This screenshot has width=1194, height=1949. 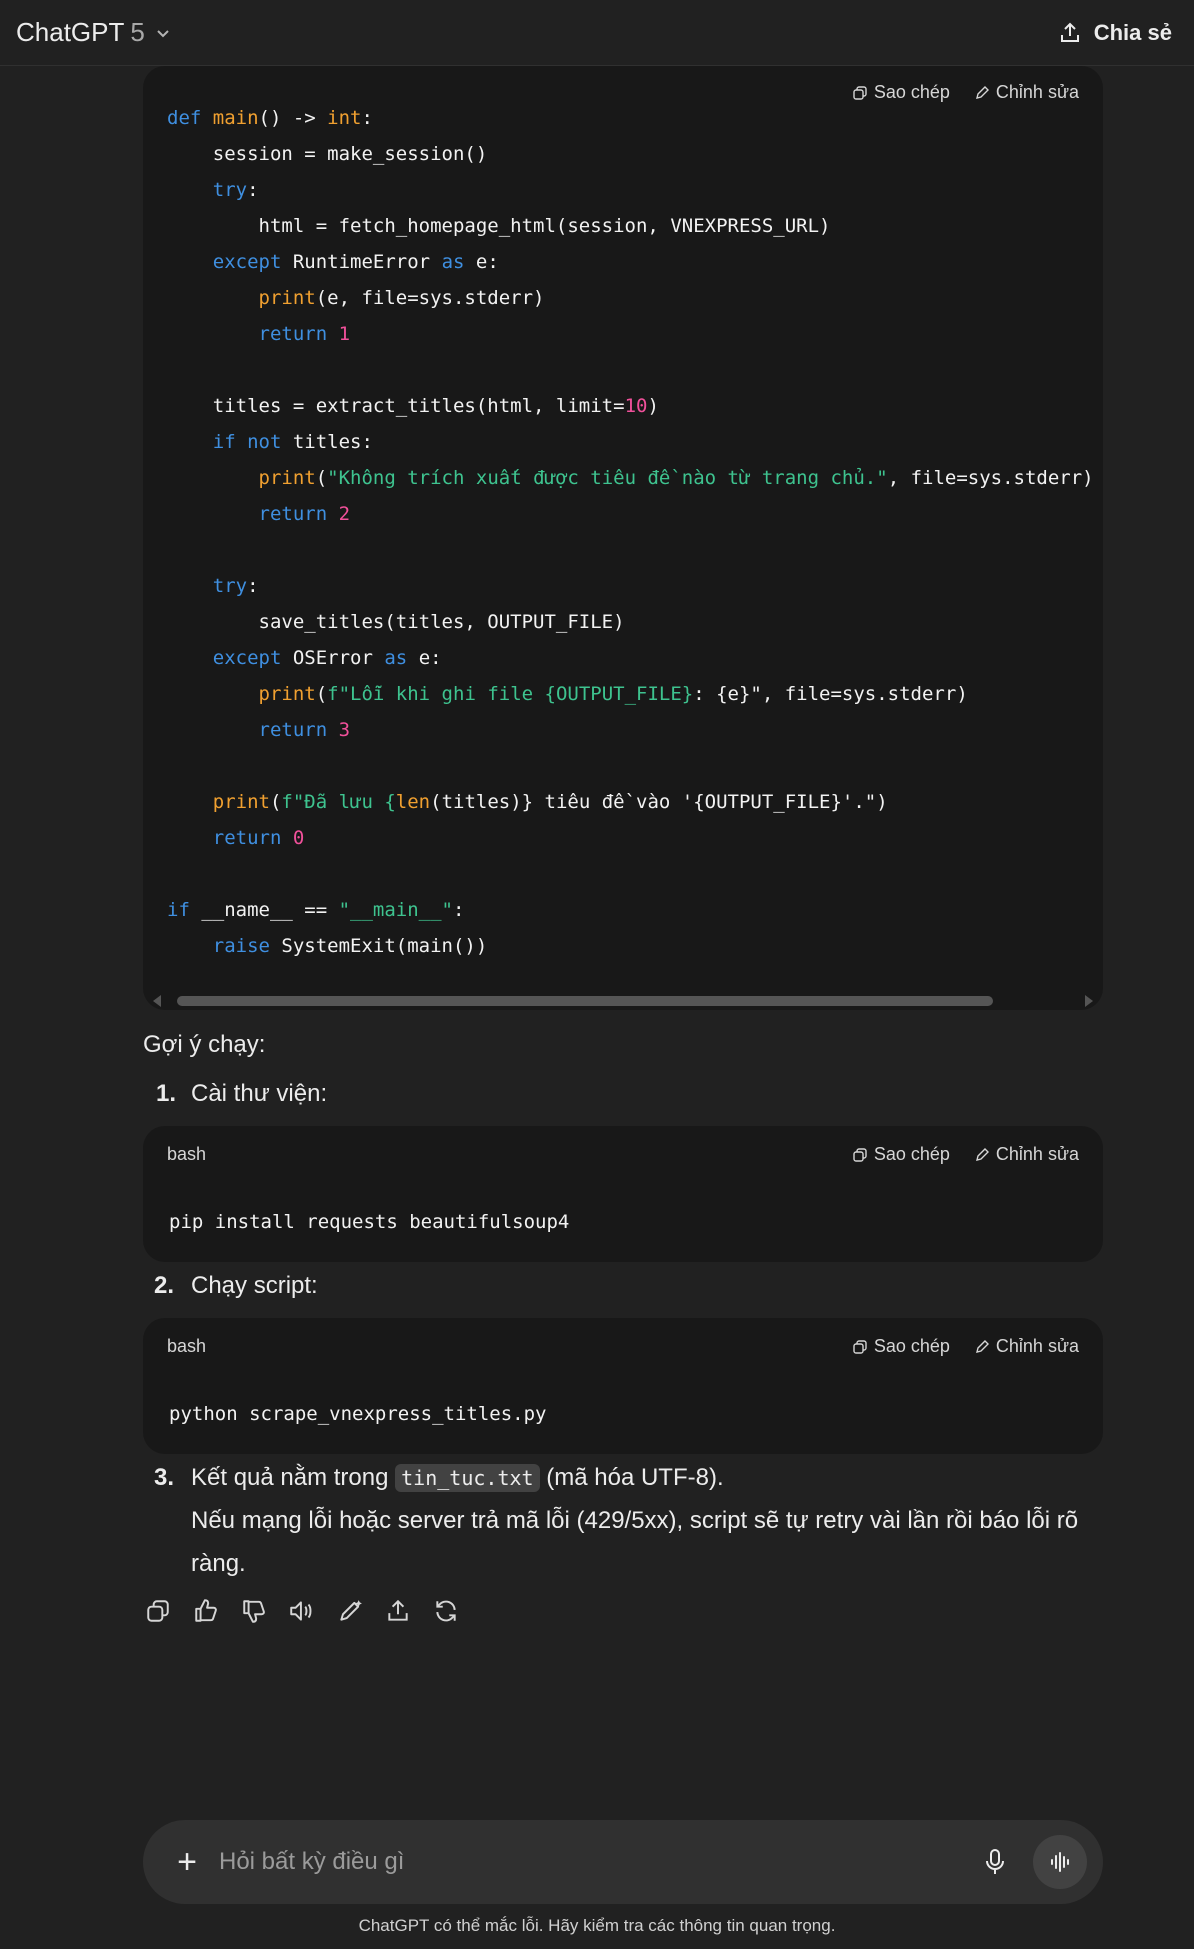 What do you see at coordinates (630, 442) in the screenshot?
I see `code-line: if not titles:` at bounding box center [630, 442].